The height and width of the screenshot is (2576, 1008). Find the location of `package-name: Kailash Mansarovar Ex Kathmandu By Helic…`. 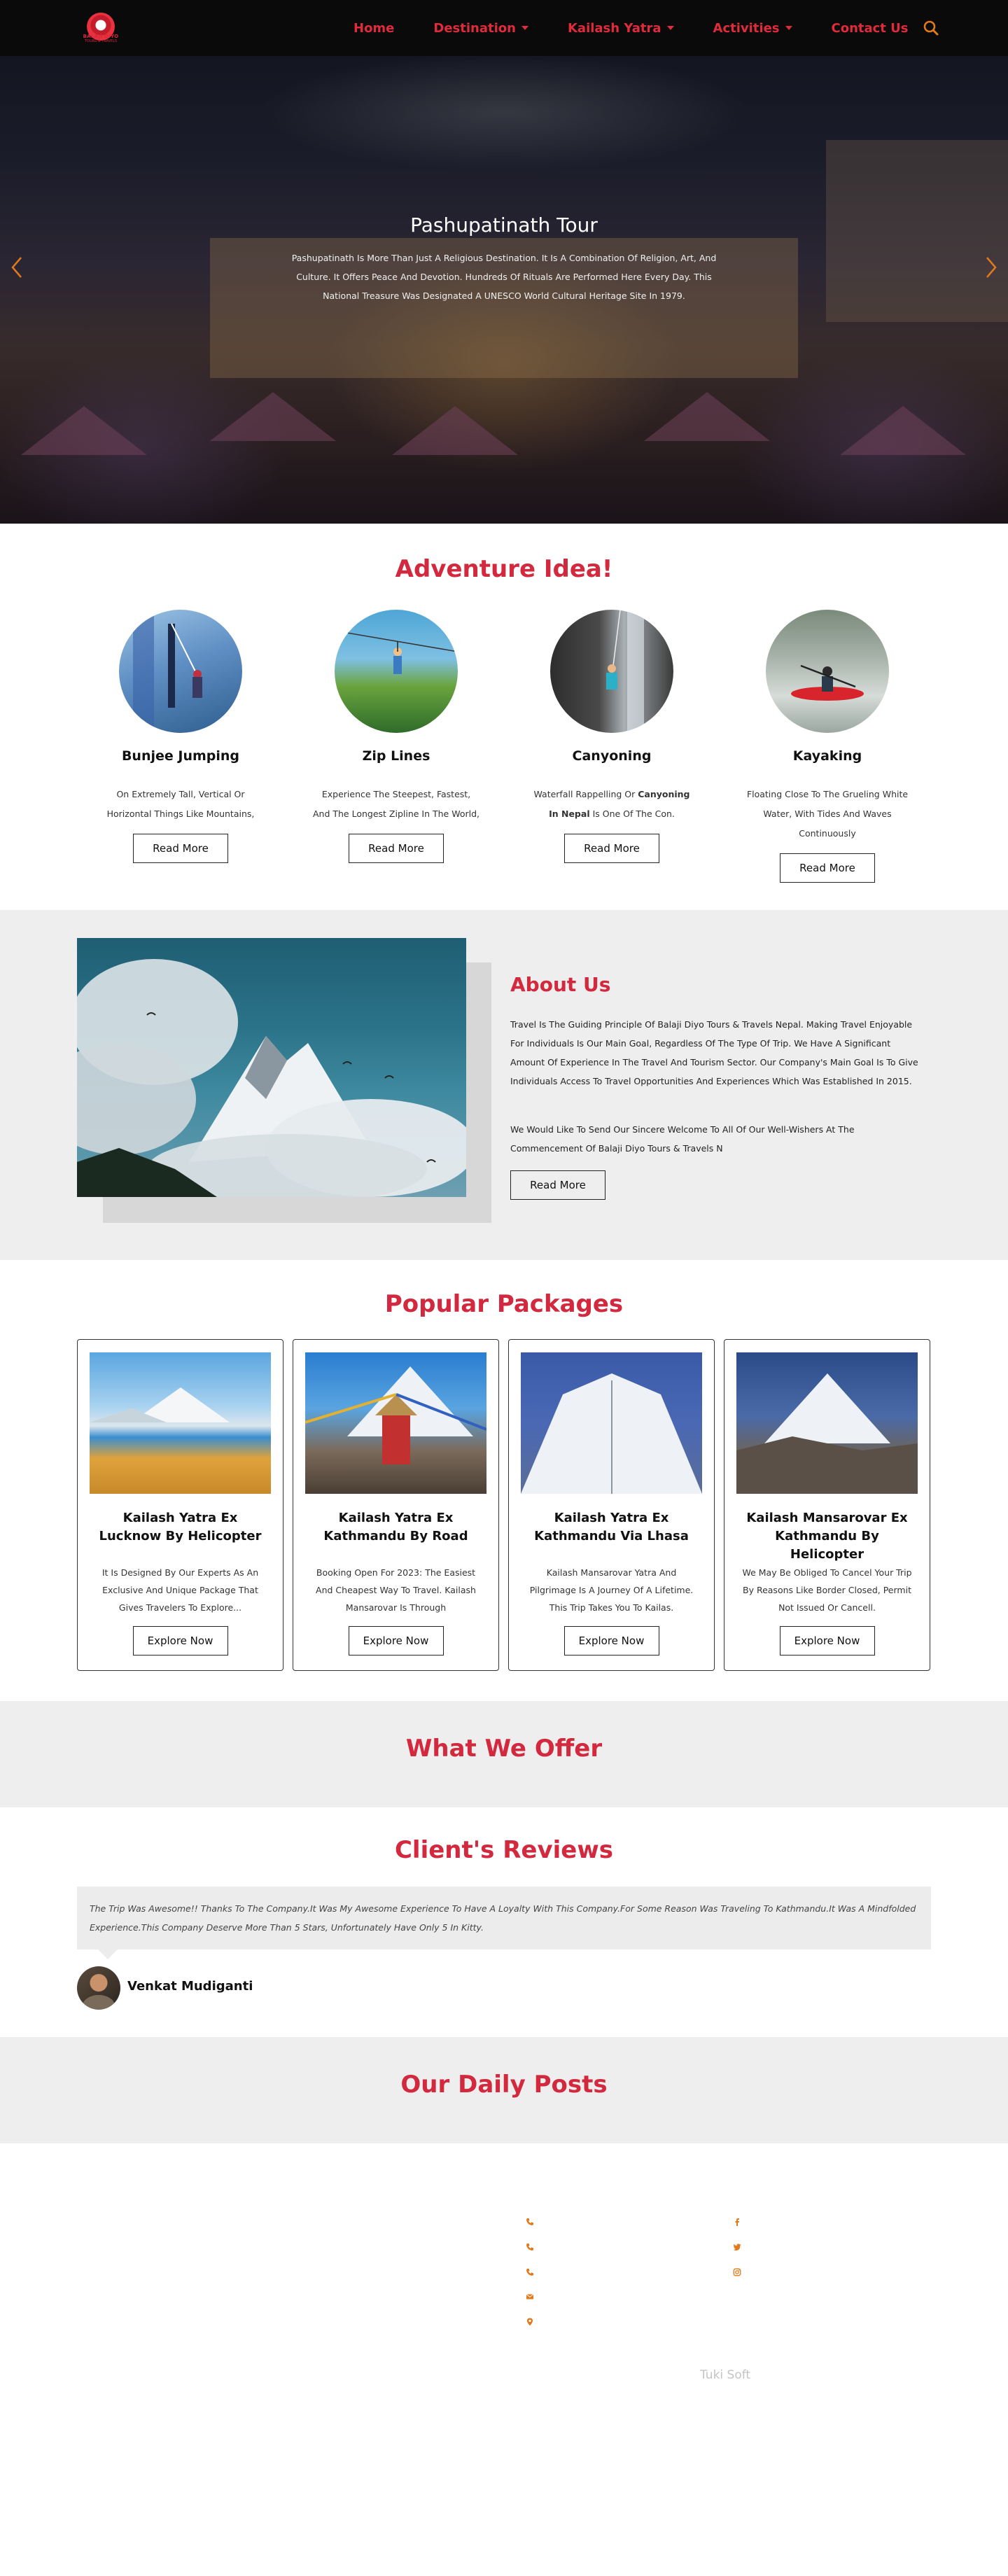

package-name: Kailash Mansarovar Ex Kathmandu By Helic… is located at coordinates (827, 1535).